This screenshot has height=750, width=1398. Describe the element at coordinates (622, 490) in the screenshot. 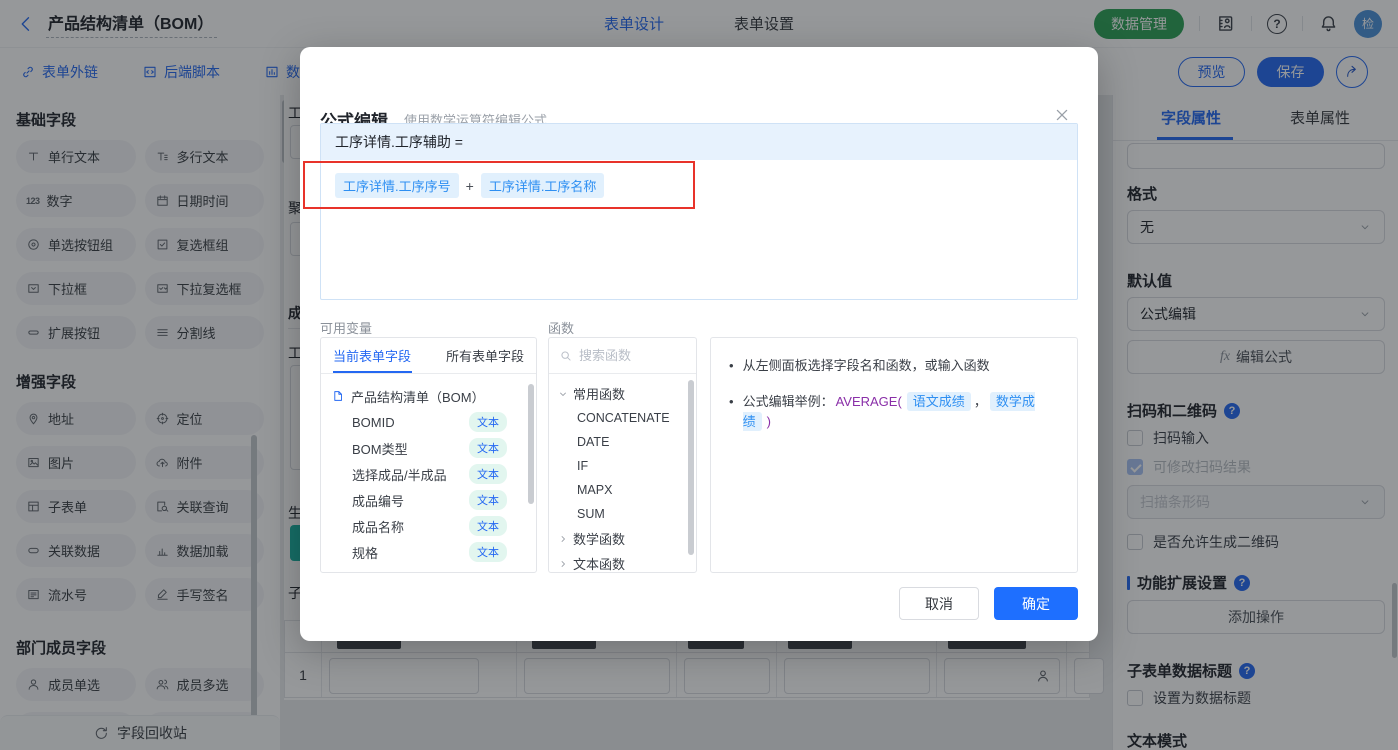

I see `function-item-mapx: MAPX` at that location.